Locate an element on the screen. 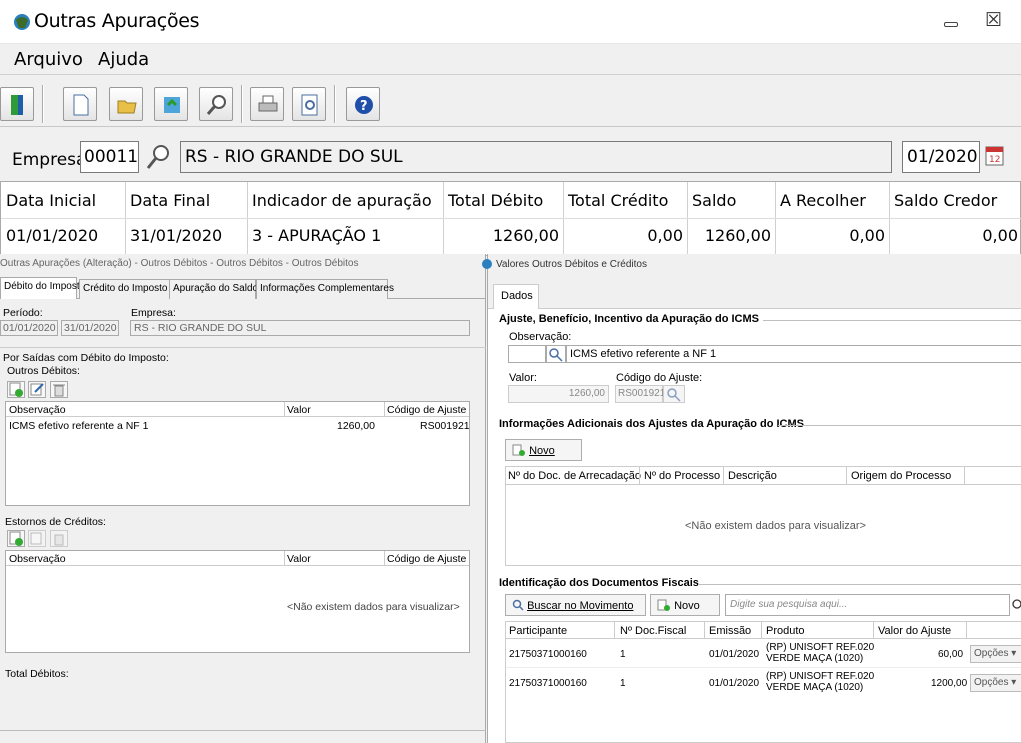 The width and height of the screenshot is (1021, 743). search-button is located at coordinates (216, 104).